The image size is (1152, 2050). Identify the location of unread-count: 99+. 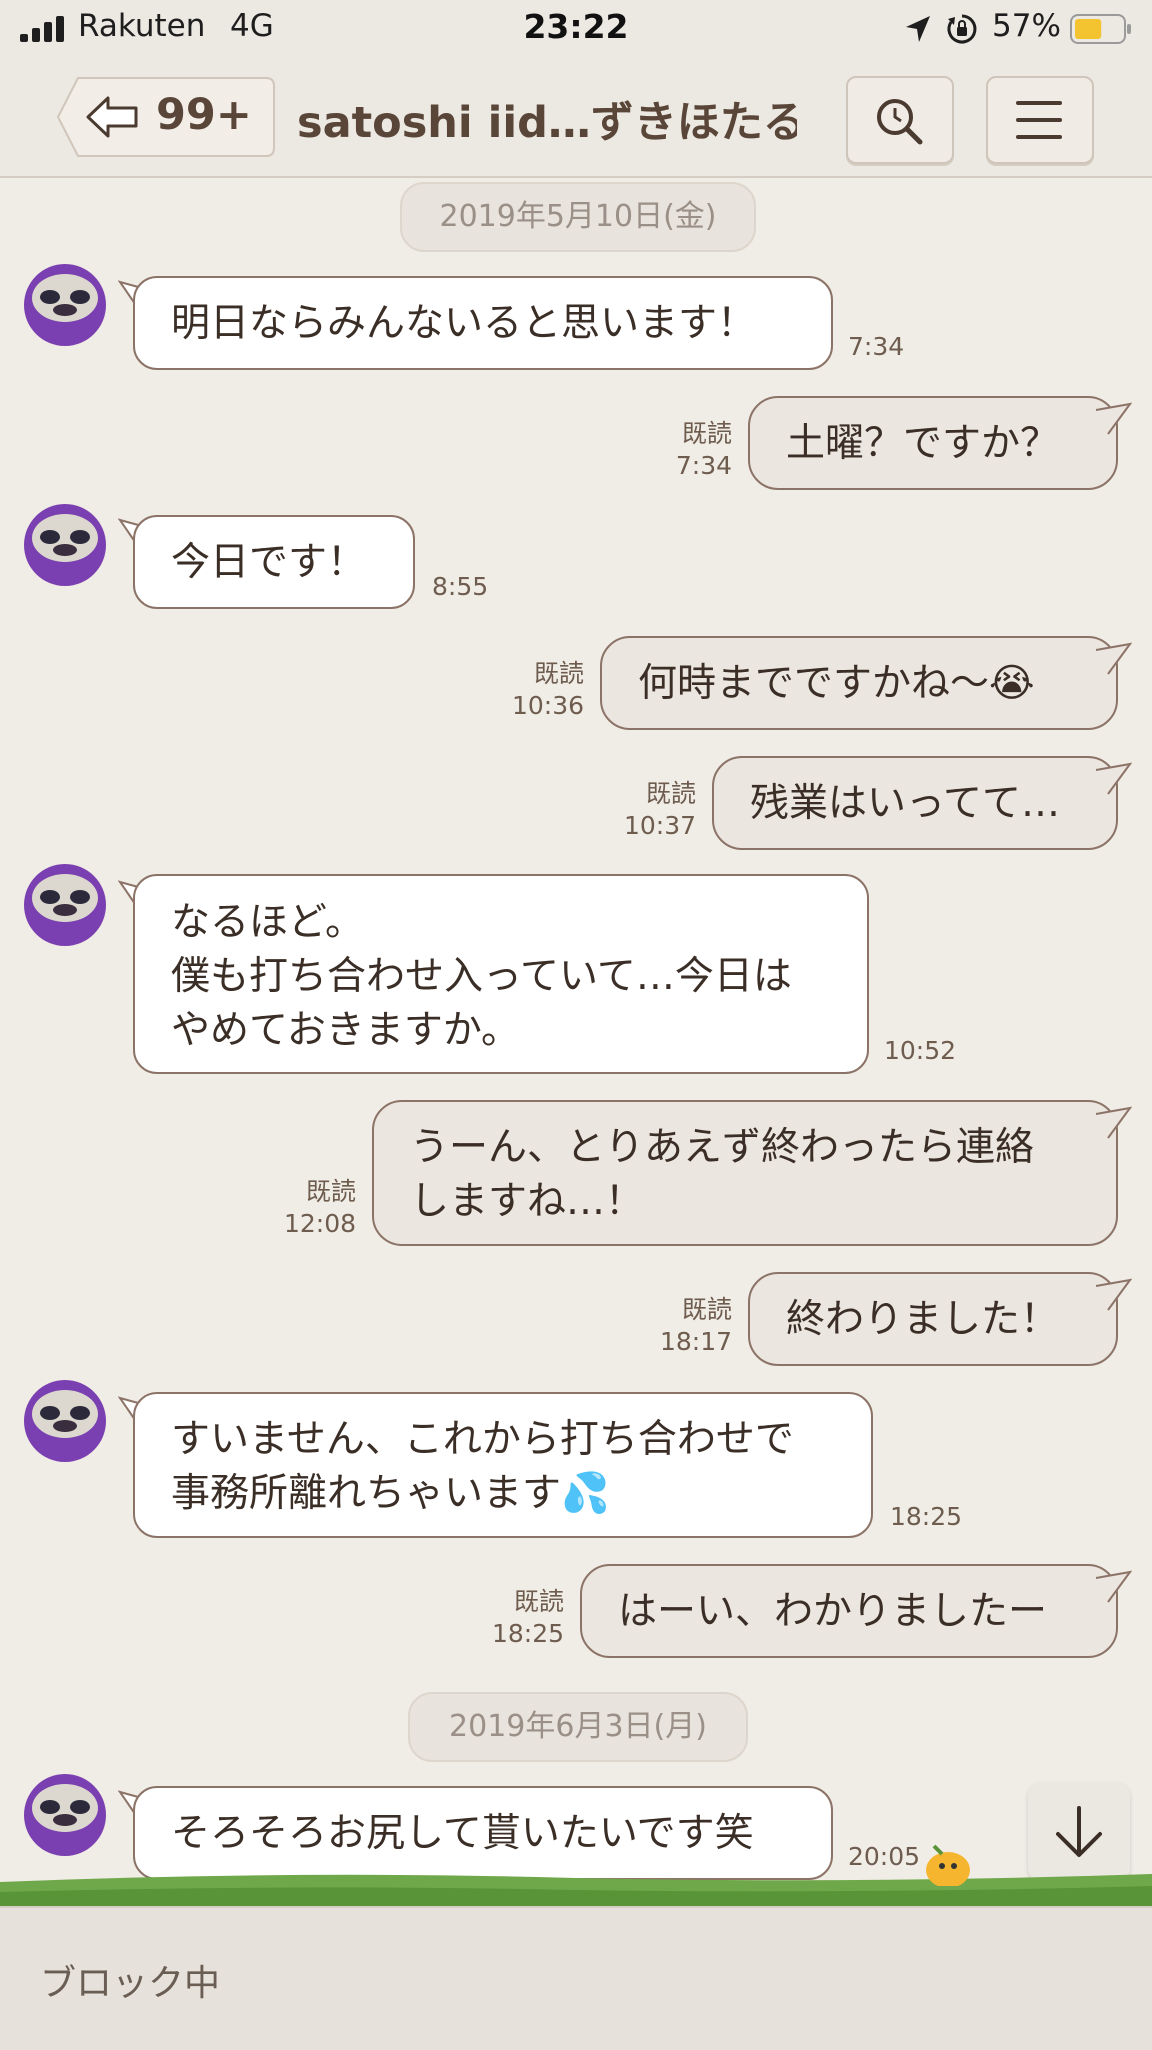
(204, 115).